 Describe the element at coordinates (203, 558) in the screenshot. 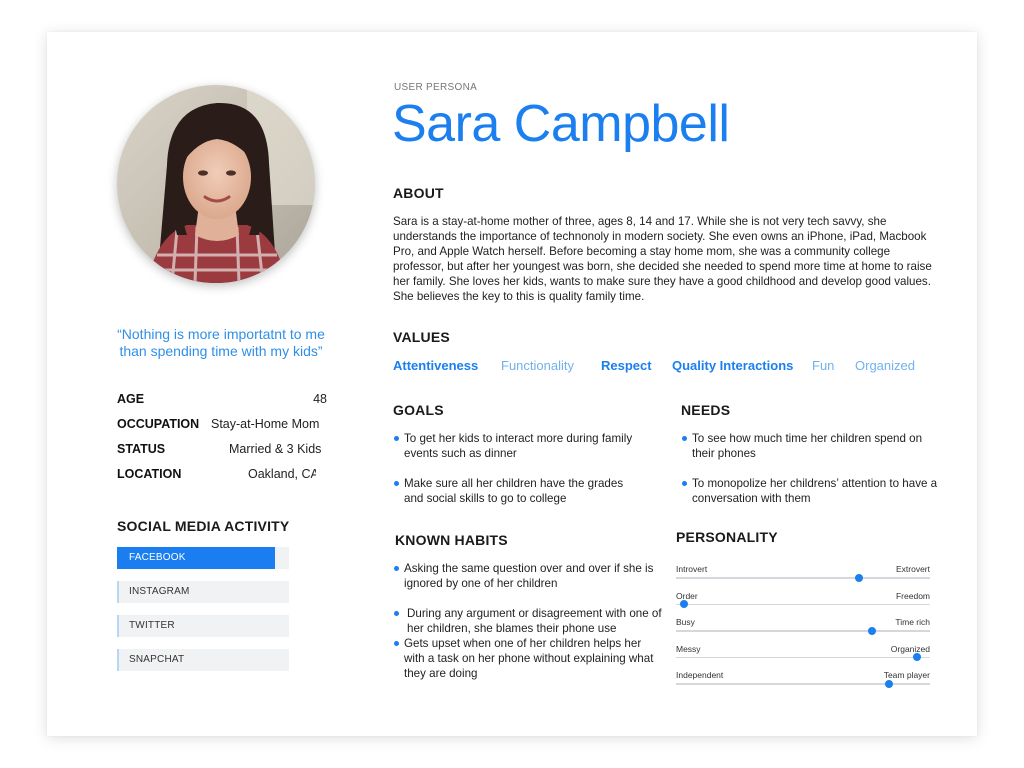

I see `social-bar-facebook: FACEBOOK` at that location.